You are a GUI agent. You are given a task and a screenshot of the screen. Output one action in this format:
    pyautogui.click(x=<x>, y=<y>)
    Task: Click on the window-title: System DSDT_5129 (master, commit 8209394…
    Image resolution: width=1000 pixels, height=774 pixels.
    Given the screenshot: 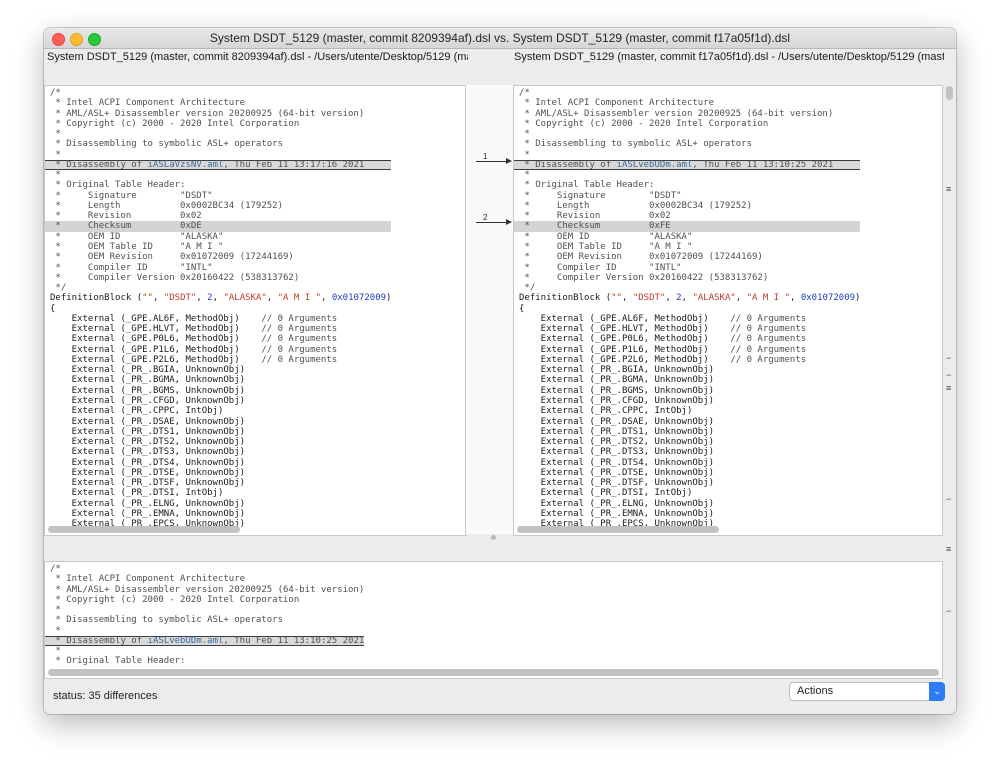 What is the action you would take?
    pyautogui.click(x=500, y=38)
    